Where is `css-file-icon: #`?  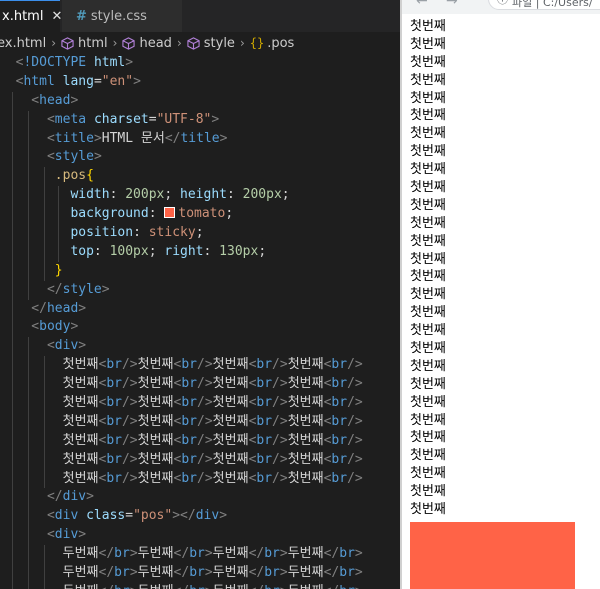 css-file-icon: # is located at coordinates (81, 16).